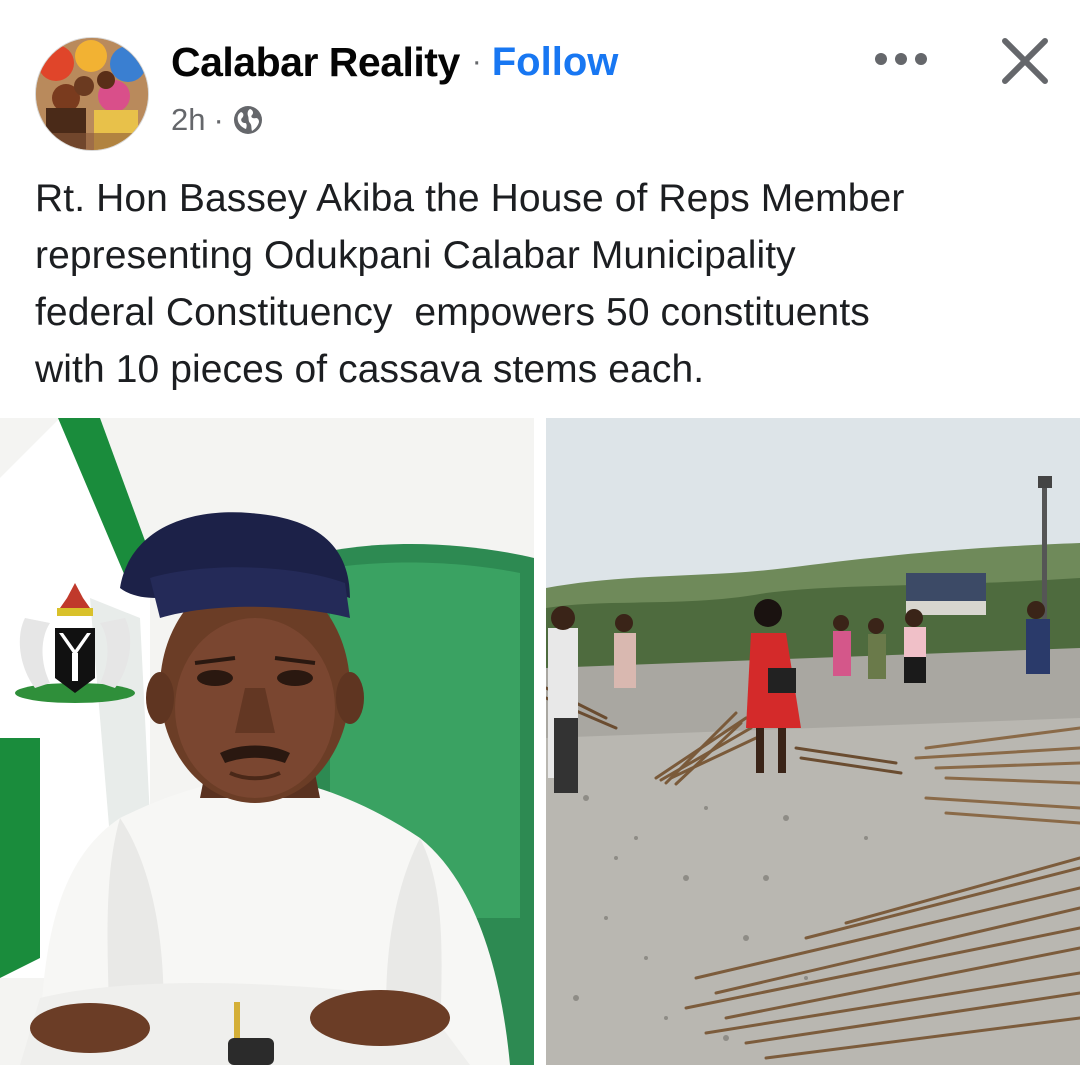 This screenshot has height=1065, width=1080. What do you see at coordinates (370, 369) in the screenshot?
I see `post-text-line: with 10 pieces of cassava stems each.` at bounding box center [370, 369].